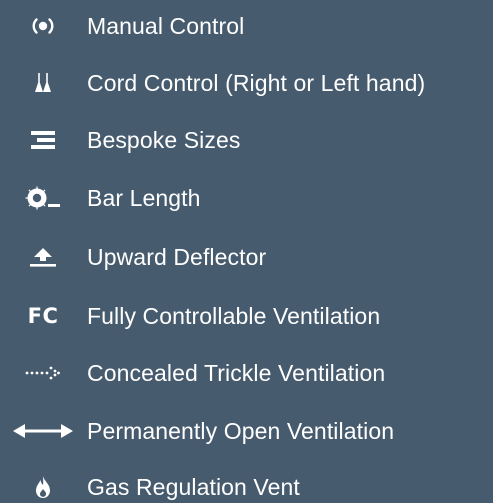 This screenshot has height=503, width=493. I want to click on fc-icon-text: FC, so click(43, 316).